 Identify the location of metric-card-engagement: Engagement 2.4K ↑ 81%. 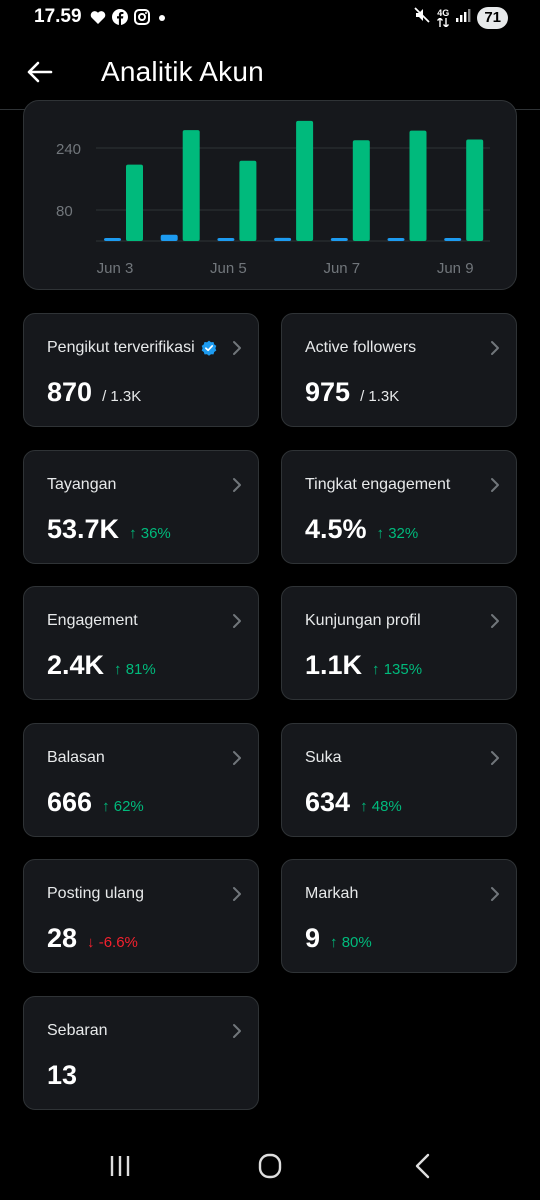
(141, 643).